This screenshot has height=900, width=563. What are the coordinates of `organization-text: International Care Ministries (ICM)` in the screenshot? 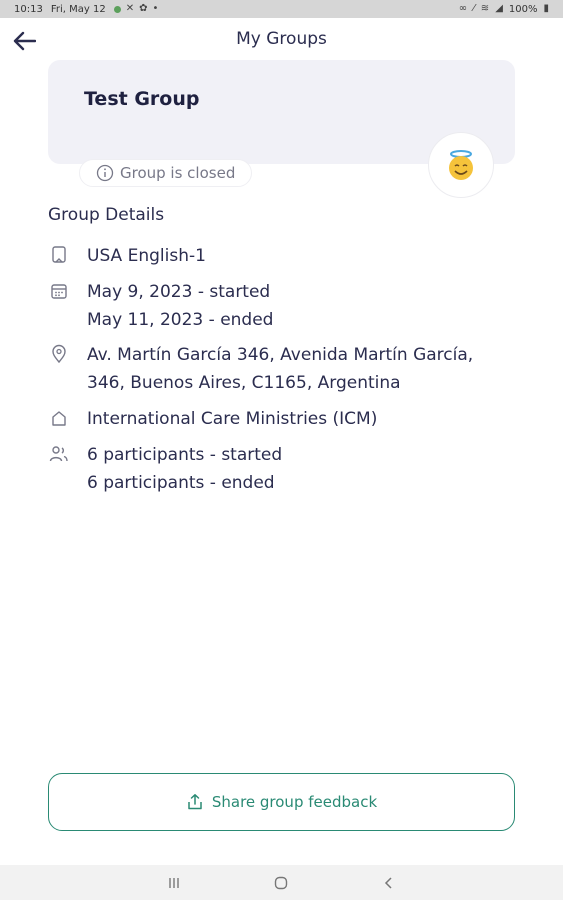 It's located at (232, 419).